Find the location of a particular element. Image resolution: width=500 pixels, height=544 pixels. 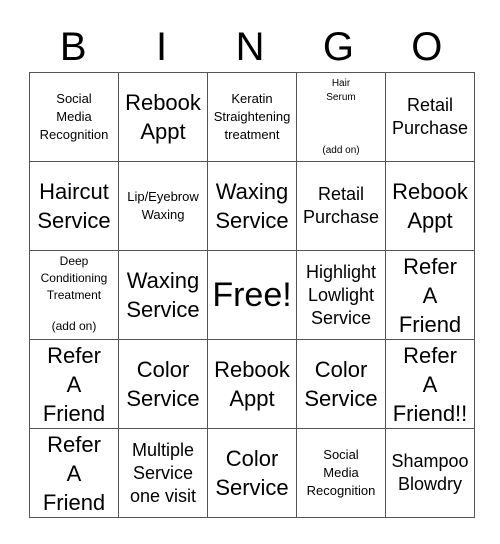

bingo-cell: Refer A Friend!! is located at coordinates (430, 384).